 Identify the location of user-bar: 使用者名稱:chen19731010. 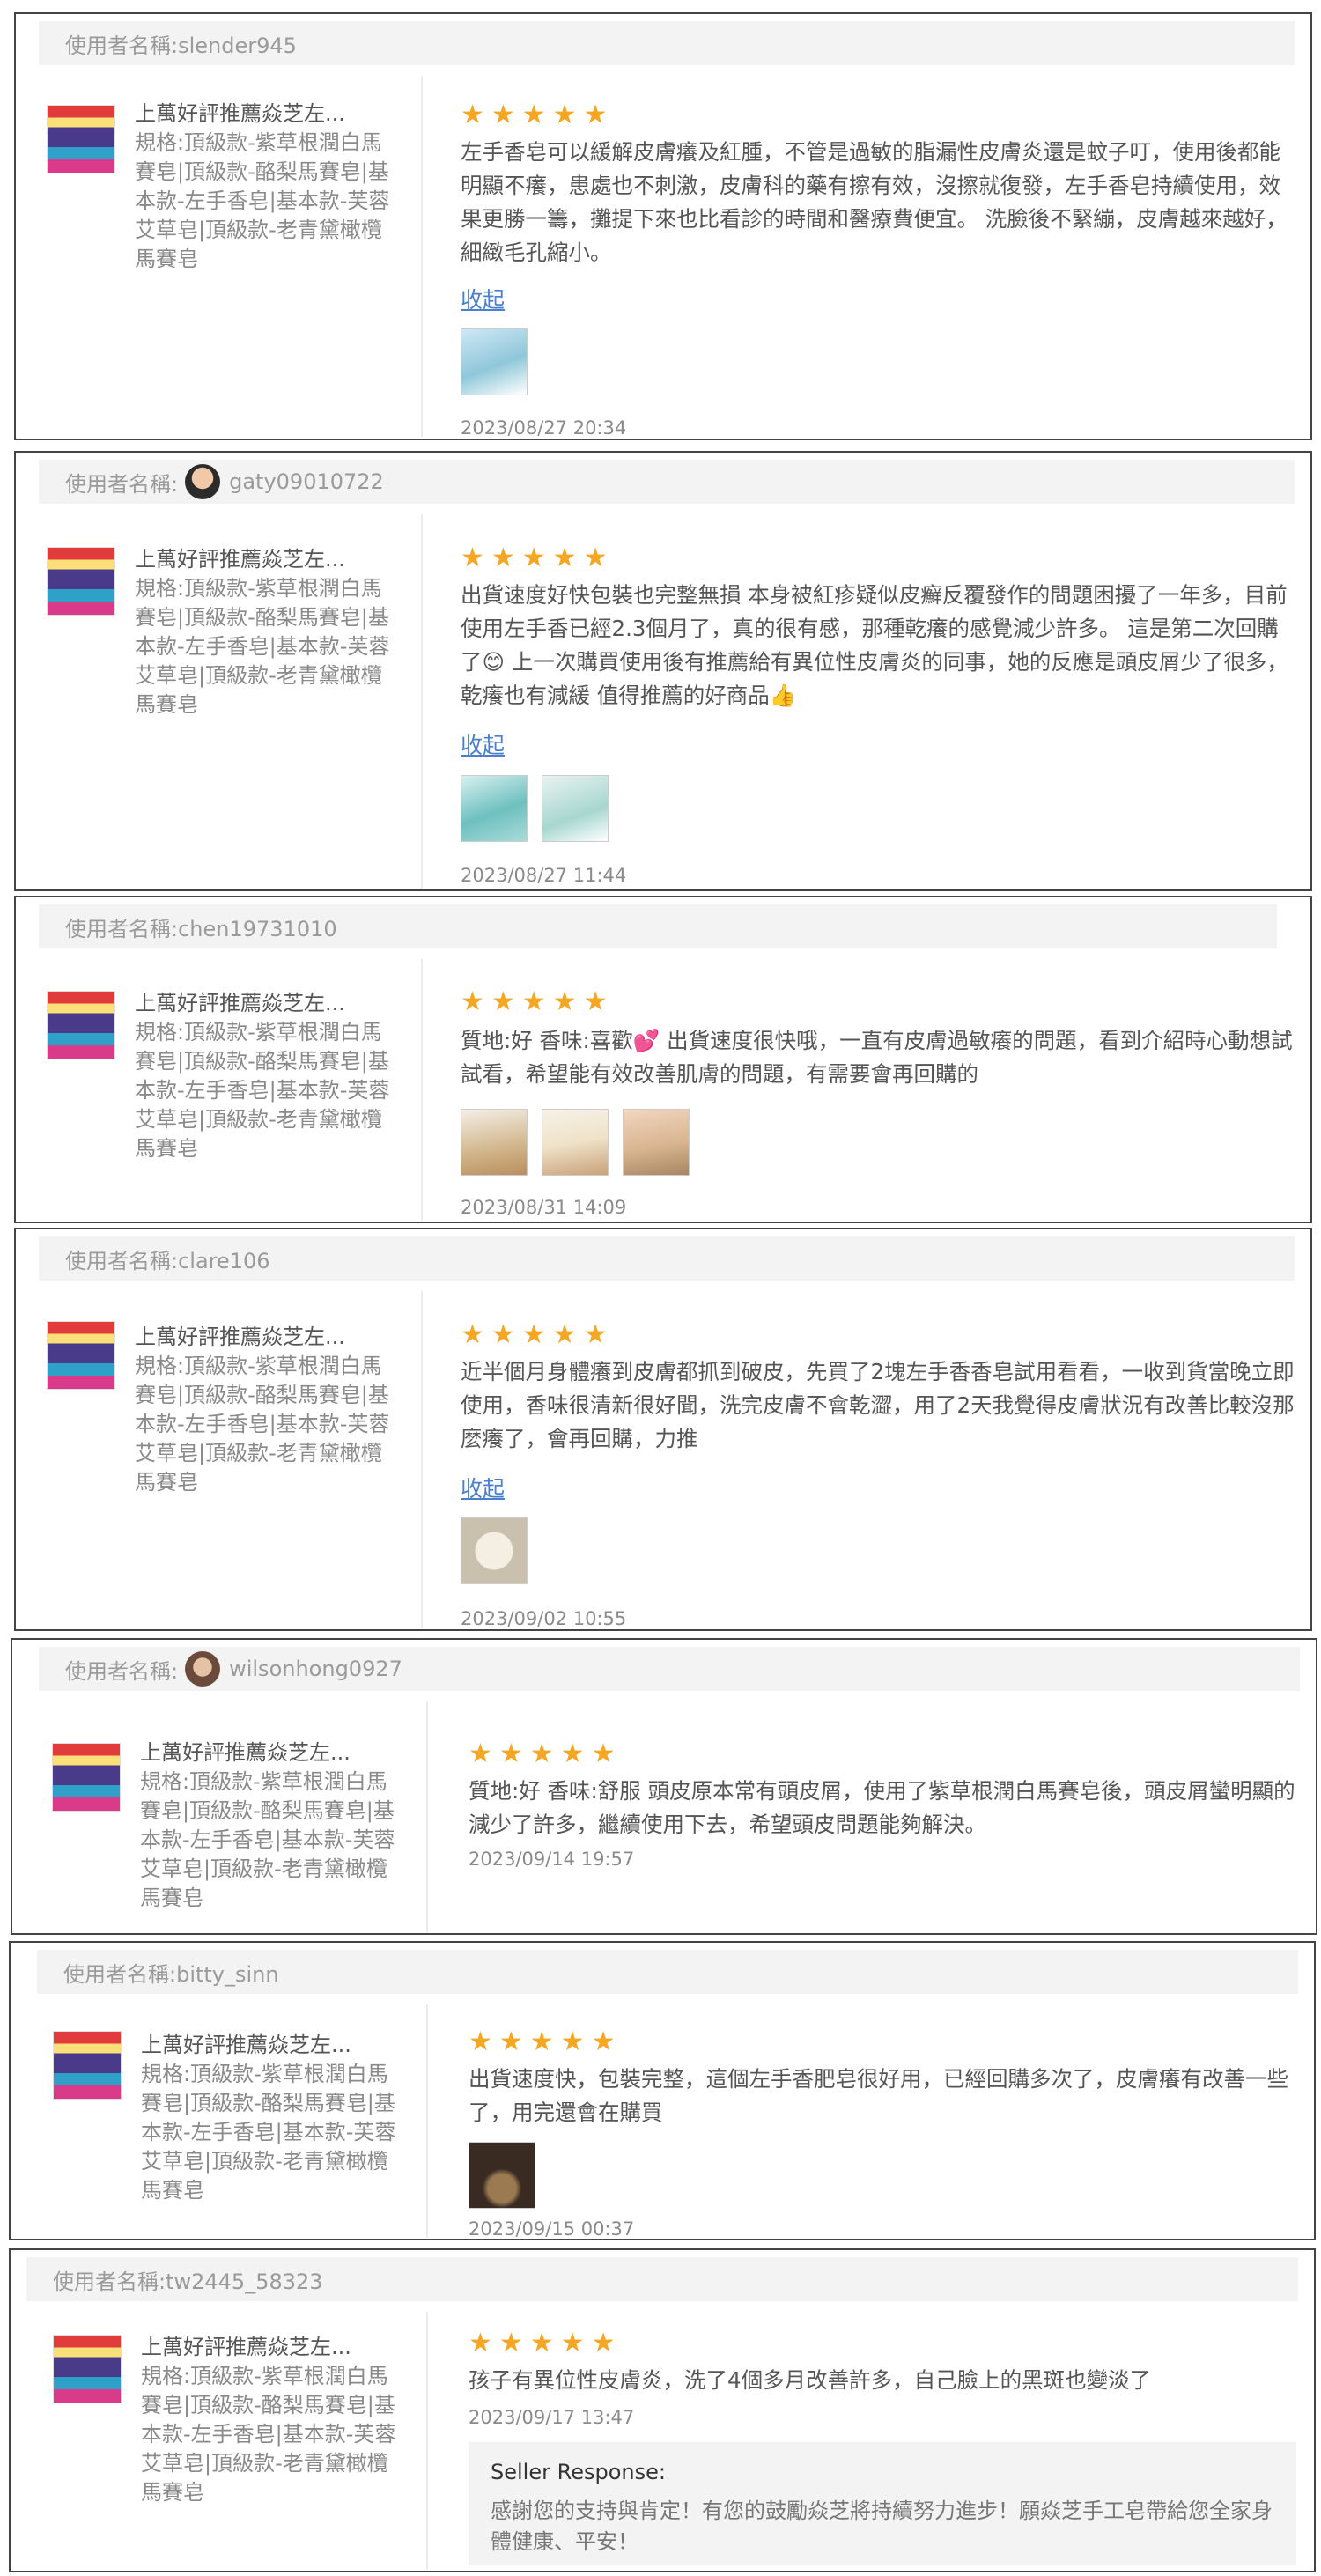
(658, 926).